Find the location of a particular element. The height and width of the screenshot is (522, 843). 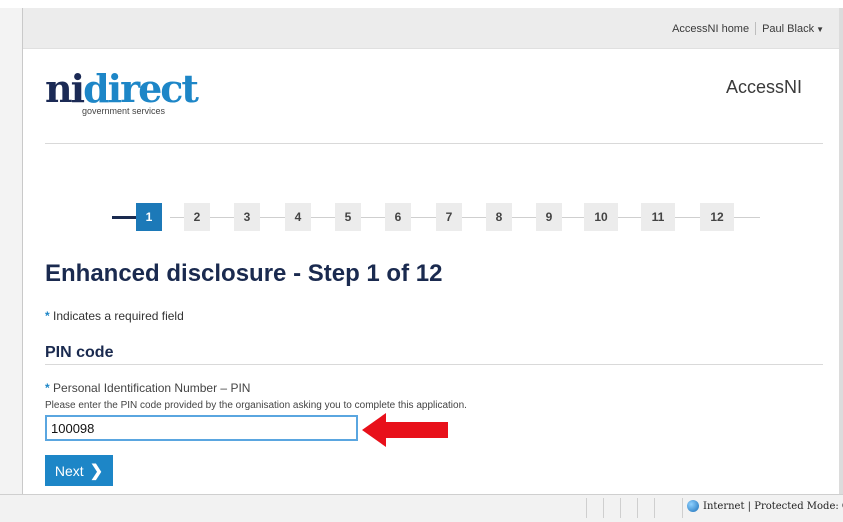

required-note: * Indicates a required field is located at coordinates (114, 316).